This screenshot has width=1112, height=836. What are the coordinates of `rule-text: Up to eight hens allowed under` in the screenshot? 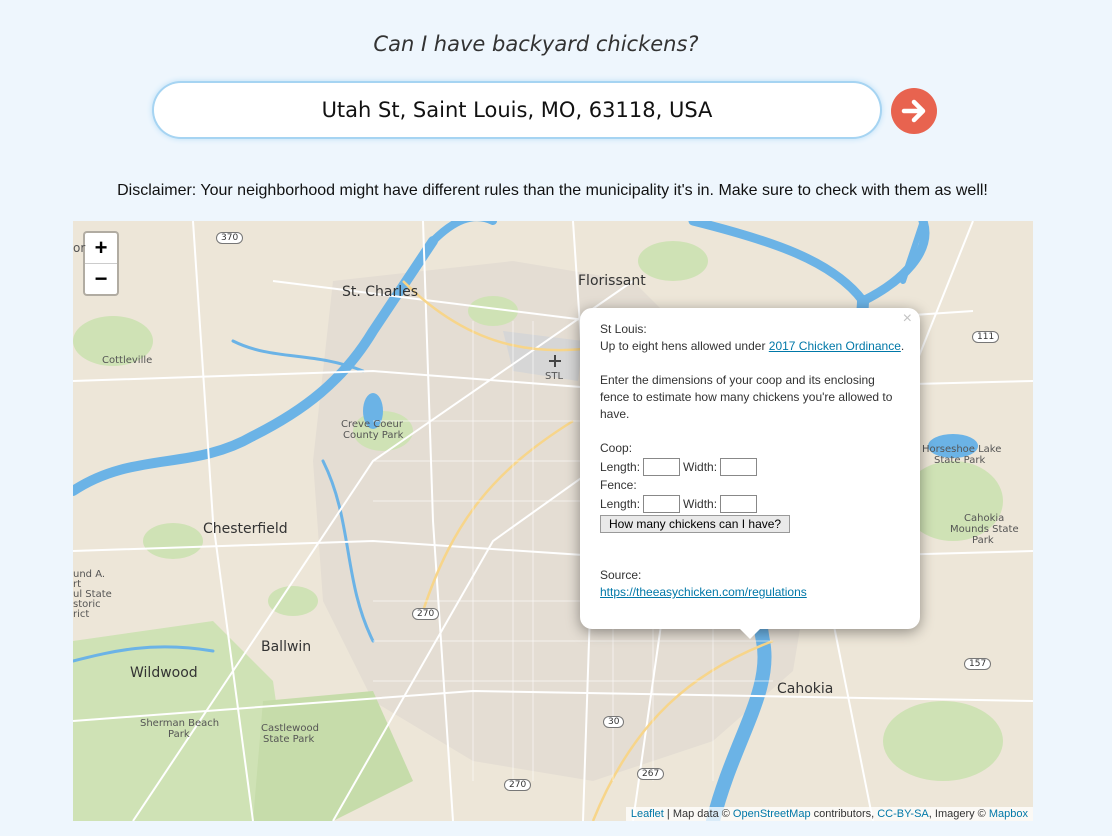 It's located at (684, 346).